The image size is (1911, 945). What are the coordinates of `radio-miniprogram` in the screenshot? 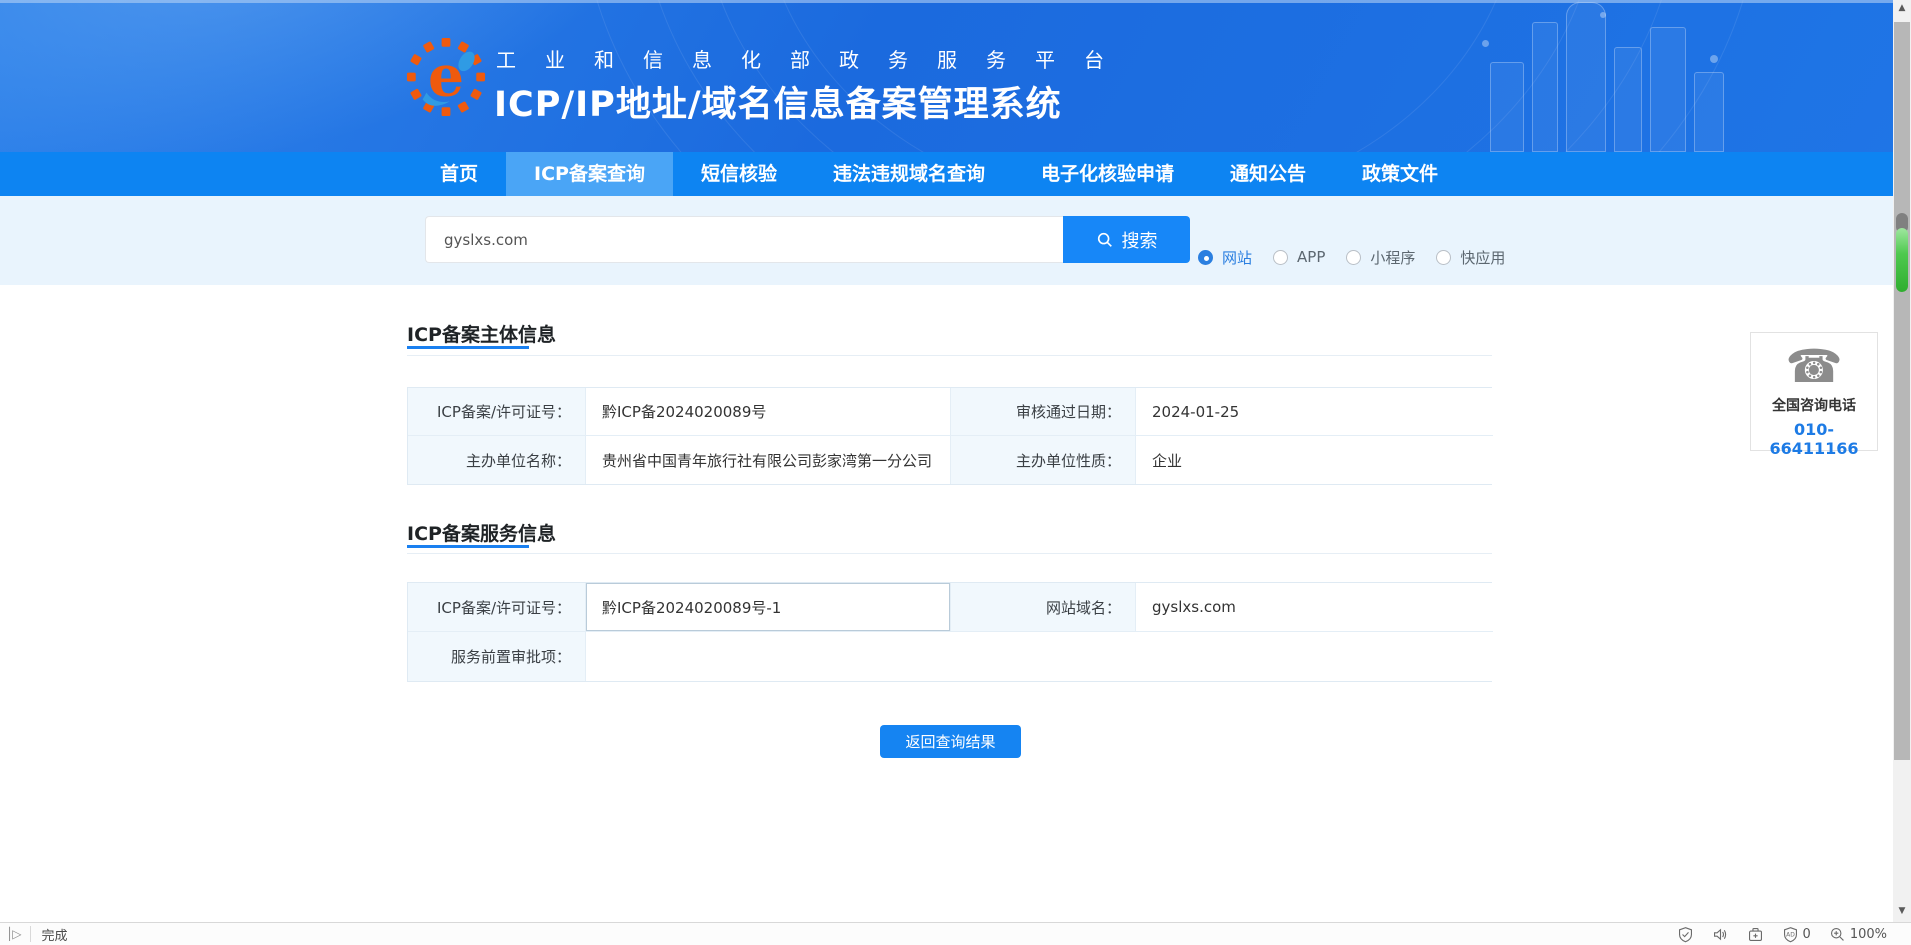 It's located at (1354, 257).